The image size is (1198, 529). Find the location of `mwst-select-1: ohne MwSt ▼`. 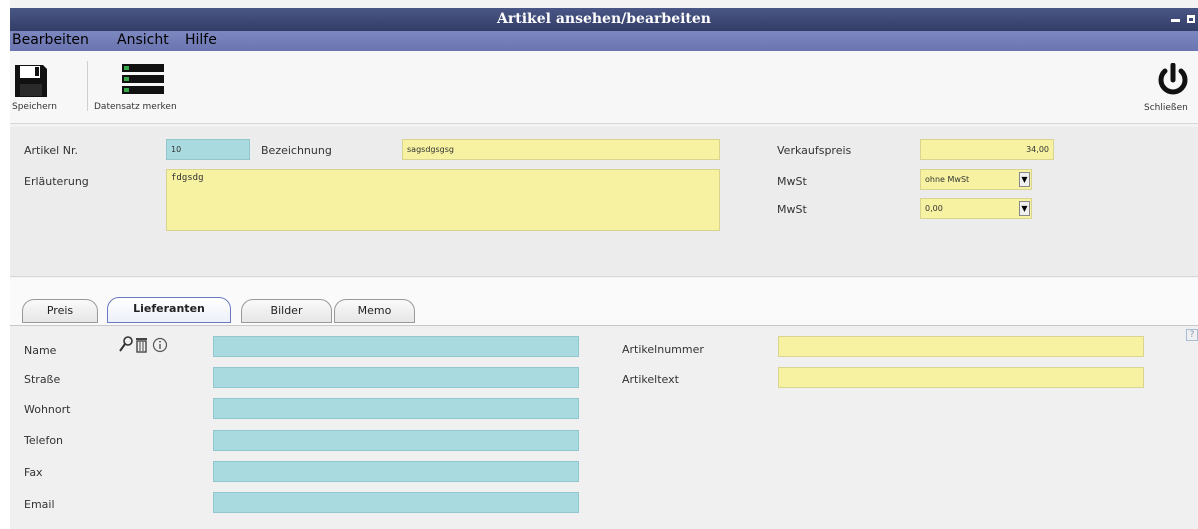

mwst-select-1: ohne MwSt ▼ is located at coordinates (976, 179).